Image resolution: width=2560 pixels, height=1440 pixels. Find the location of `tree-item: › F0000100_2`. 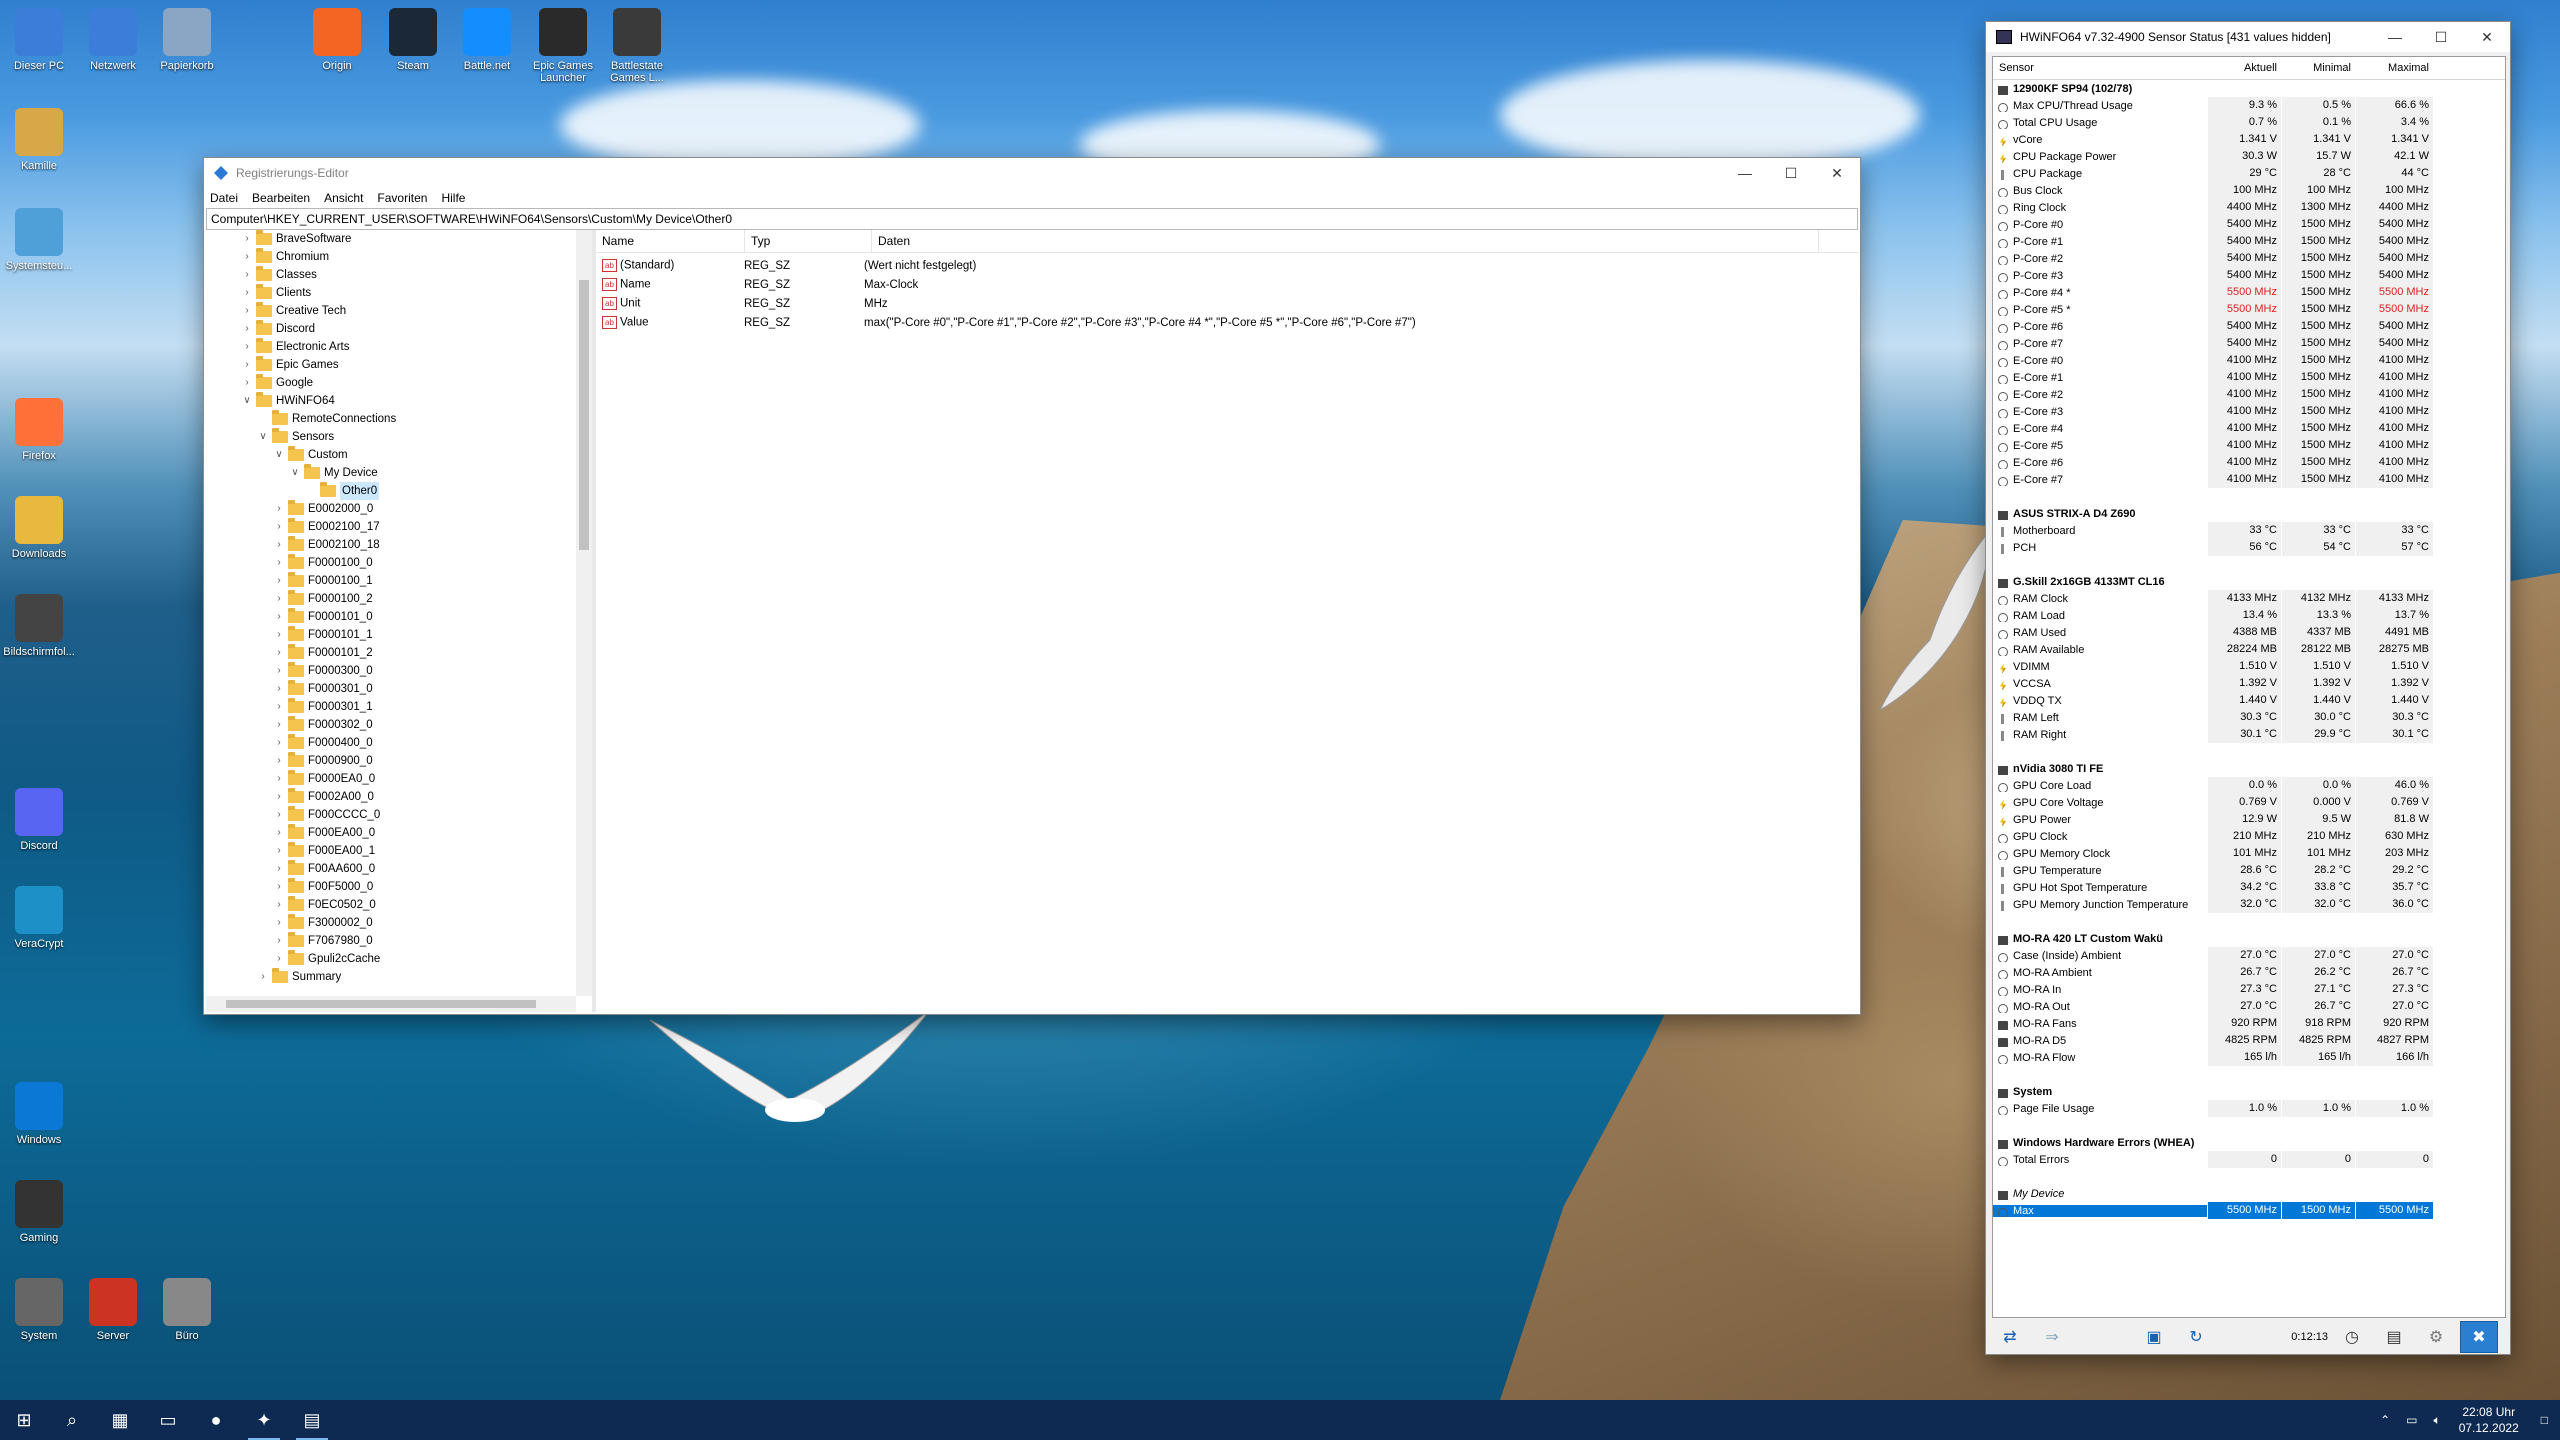

tree-item: › F0000100_2 is located at coordinates (391, 599).